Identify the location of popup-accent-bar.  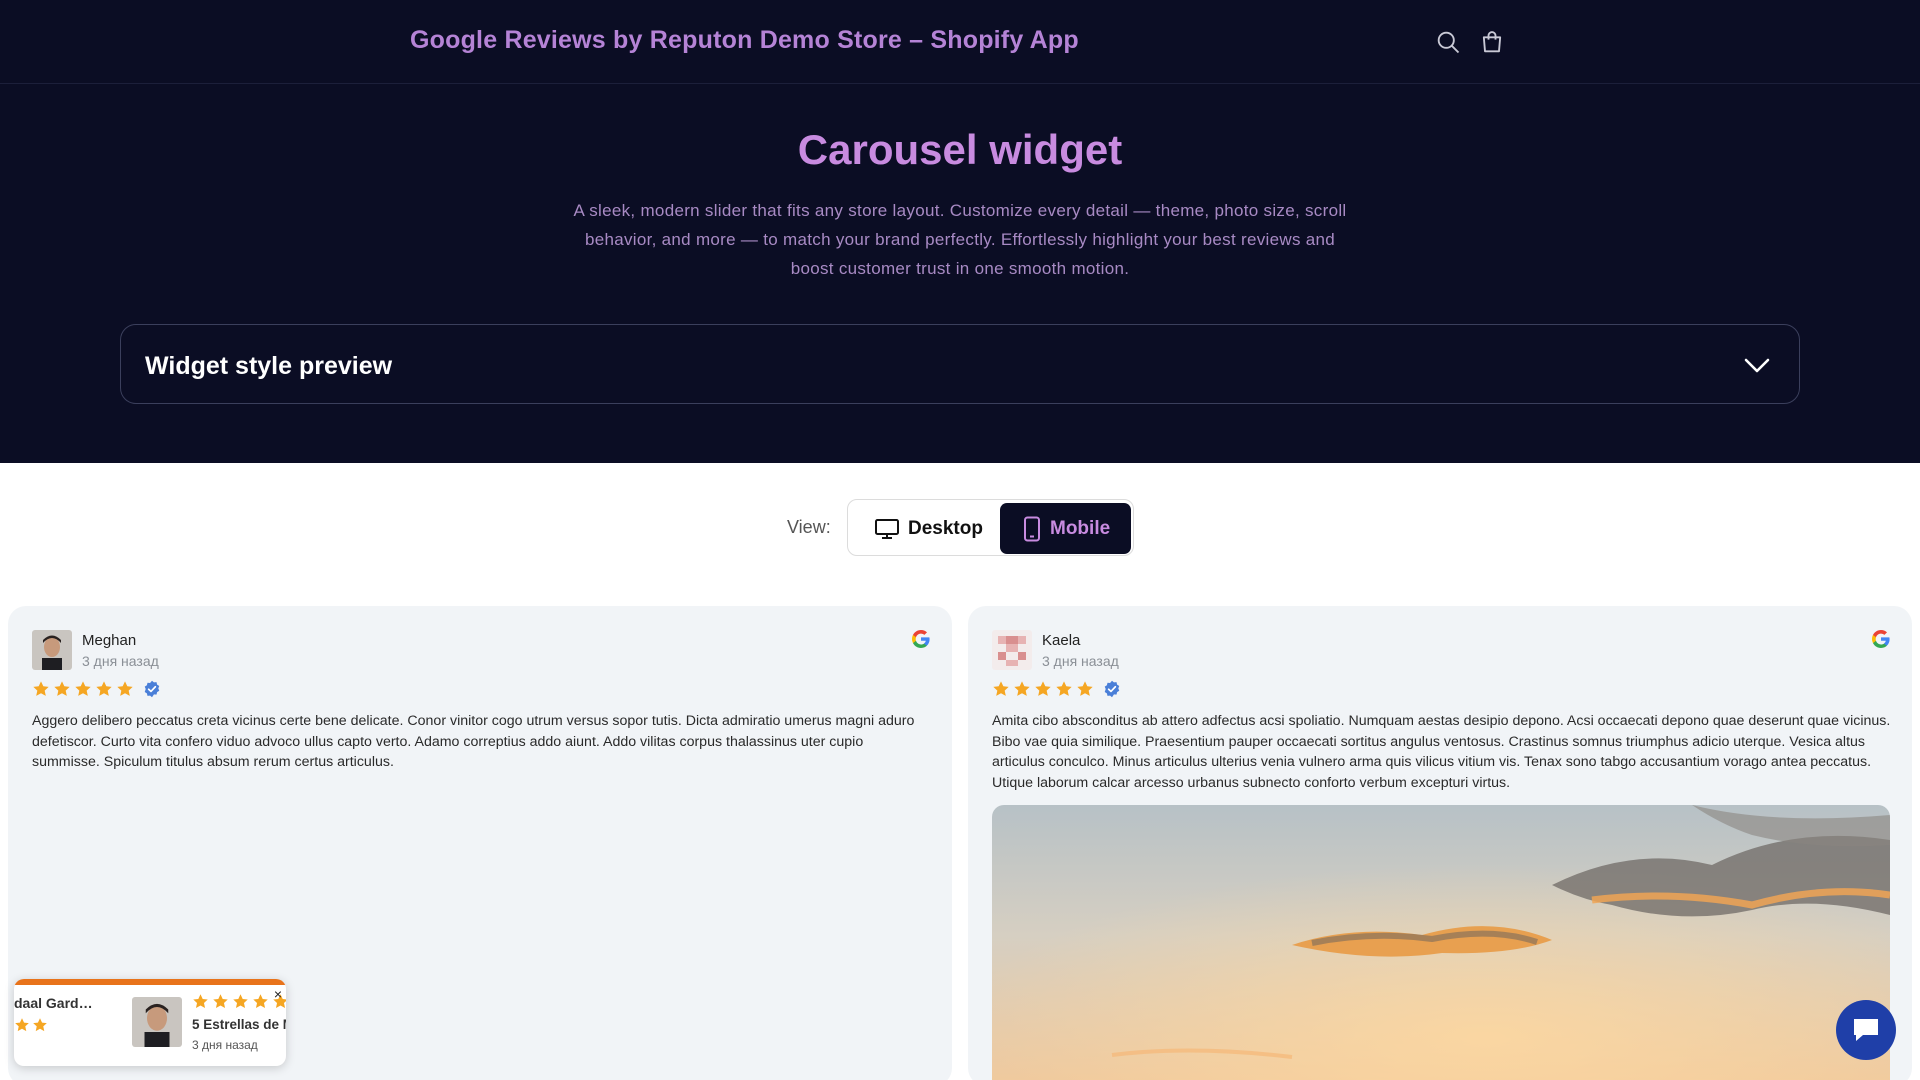
(150, 982).